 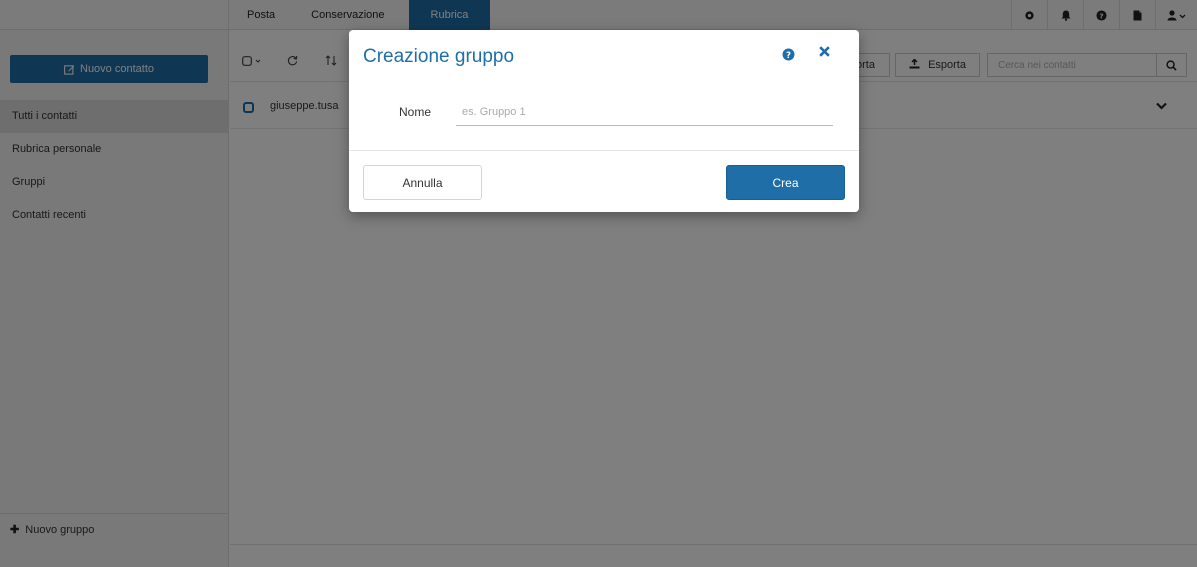 What do you see at coordinates (422, 182) in the screenshot?
I see `cancel-button: Annulla` at bounding box center [422, 182].